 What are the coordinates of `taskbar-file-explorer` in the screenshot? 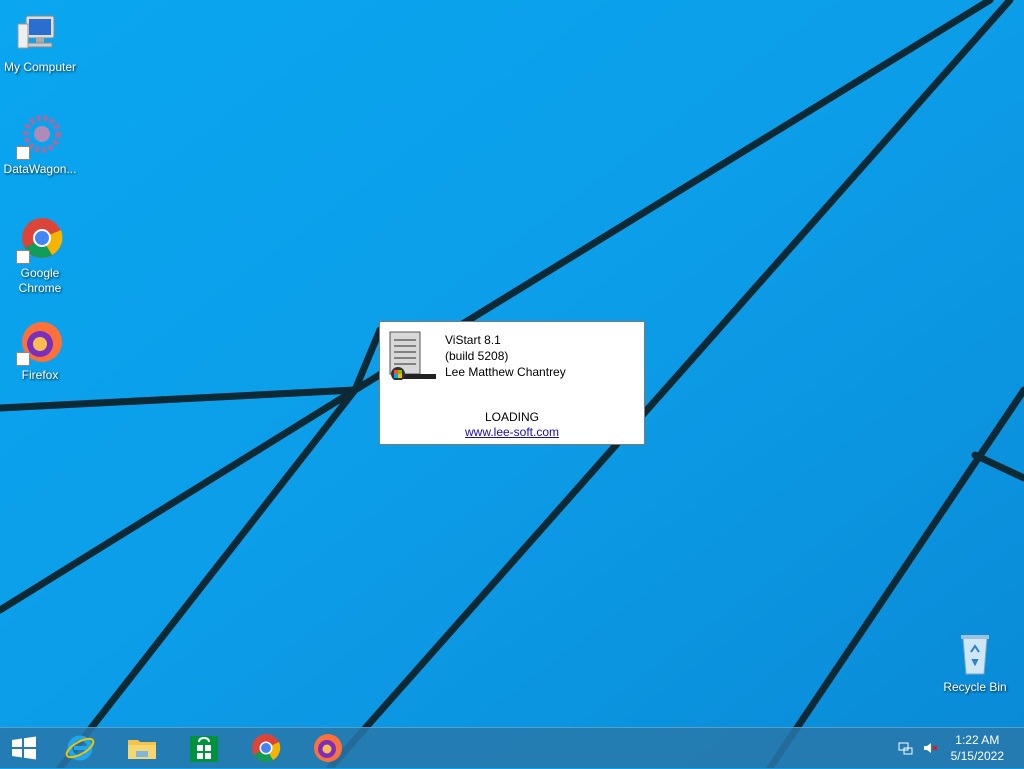 It's located at (142, 748).